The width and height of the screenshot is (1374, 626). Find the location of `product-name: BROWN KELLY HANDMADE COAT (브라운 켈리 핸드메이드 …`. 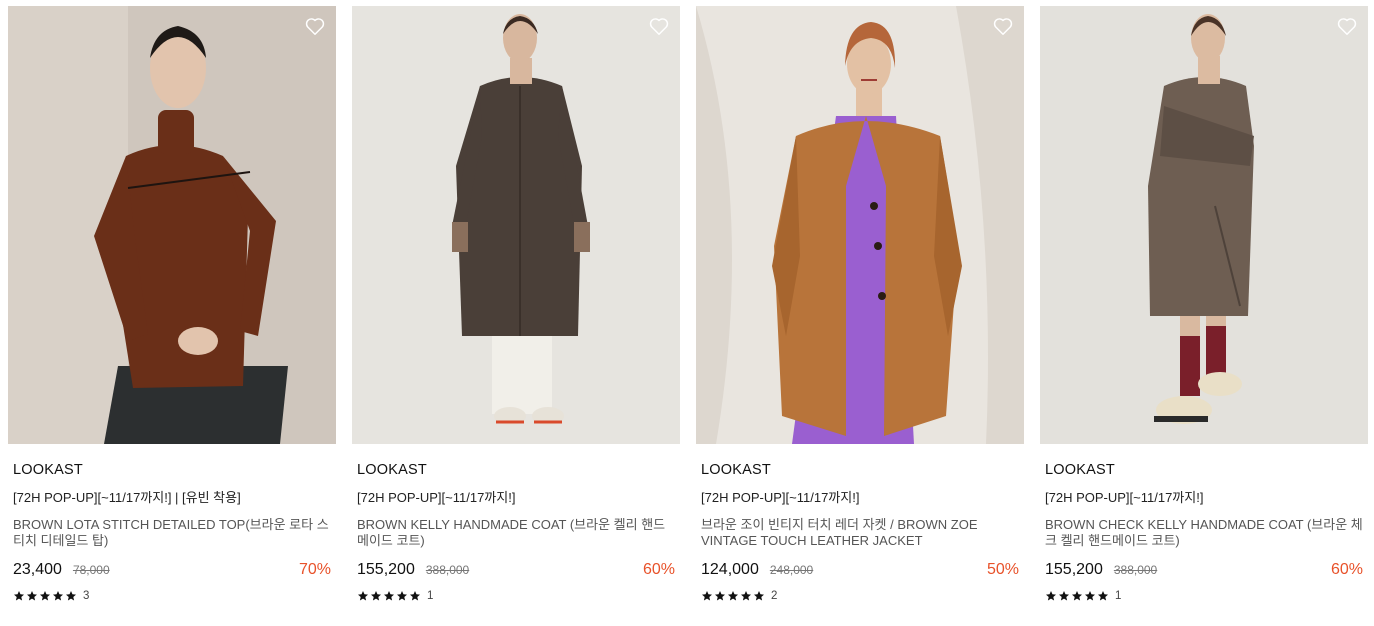

product-name: BROWN KELLY HANDMADE COAT (브라운 켈리 핸드메이드 … is located at coordinates (516, 533).